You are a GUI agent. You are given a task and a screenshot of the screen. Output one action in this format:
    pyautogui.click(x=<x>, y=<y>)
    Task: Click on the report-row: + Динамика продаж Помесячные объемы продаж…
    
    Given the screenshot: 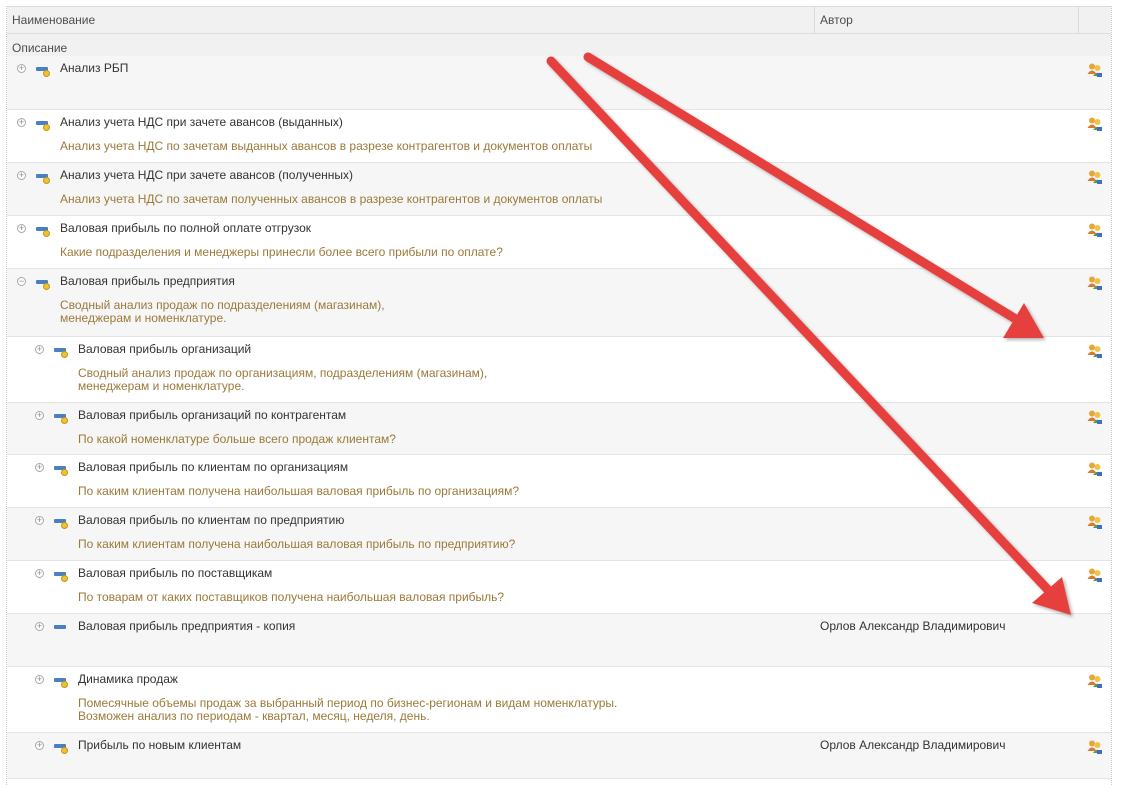 What is the action you would take?
    pyautogui.click(x=559, y=700)
    